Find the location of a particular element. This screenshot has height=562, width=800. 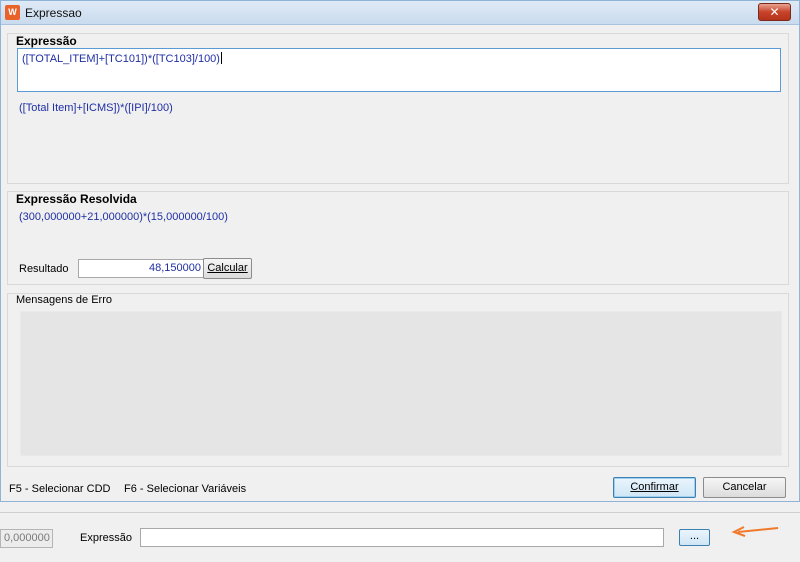

expression-input-value: ([TOTAL_ITEM]+[TC101])*([TC103]/100) is located at coordinates (121, 59).